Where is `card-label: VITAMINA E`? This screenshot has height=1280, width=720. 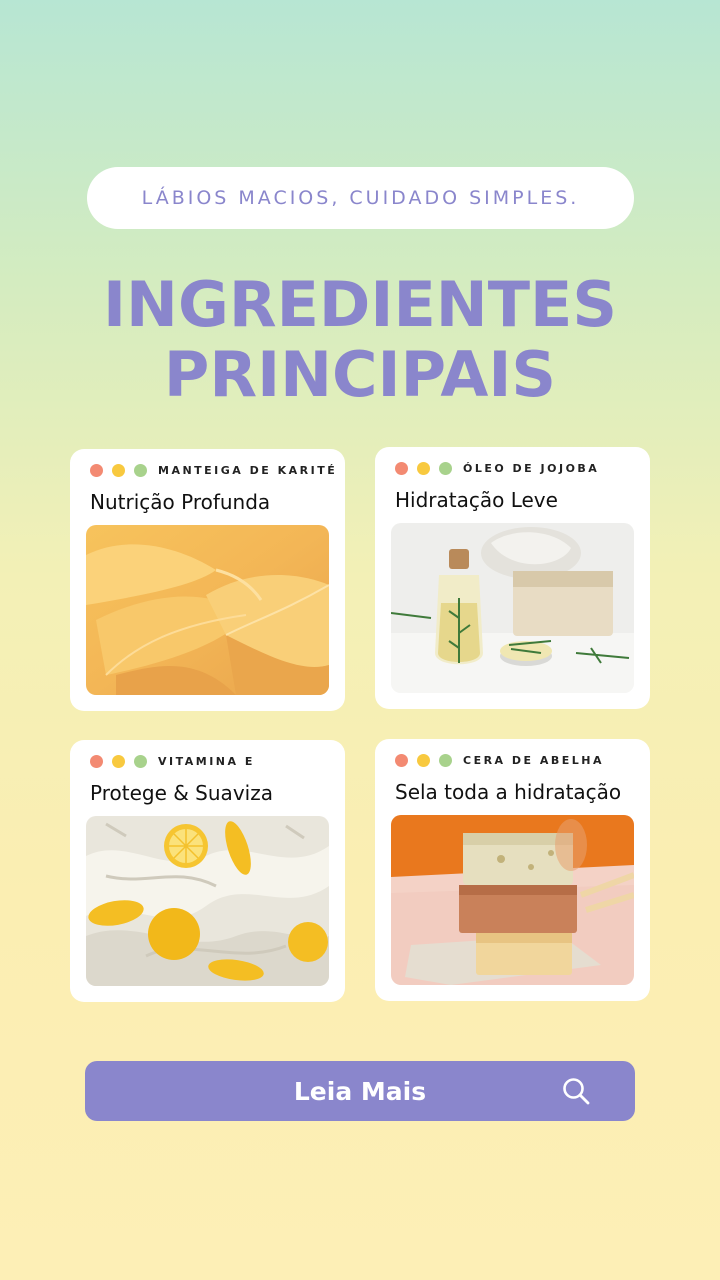
card-label: VITAMINA E is located at coordinates (206, 761).